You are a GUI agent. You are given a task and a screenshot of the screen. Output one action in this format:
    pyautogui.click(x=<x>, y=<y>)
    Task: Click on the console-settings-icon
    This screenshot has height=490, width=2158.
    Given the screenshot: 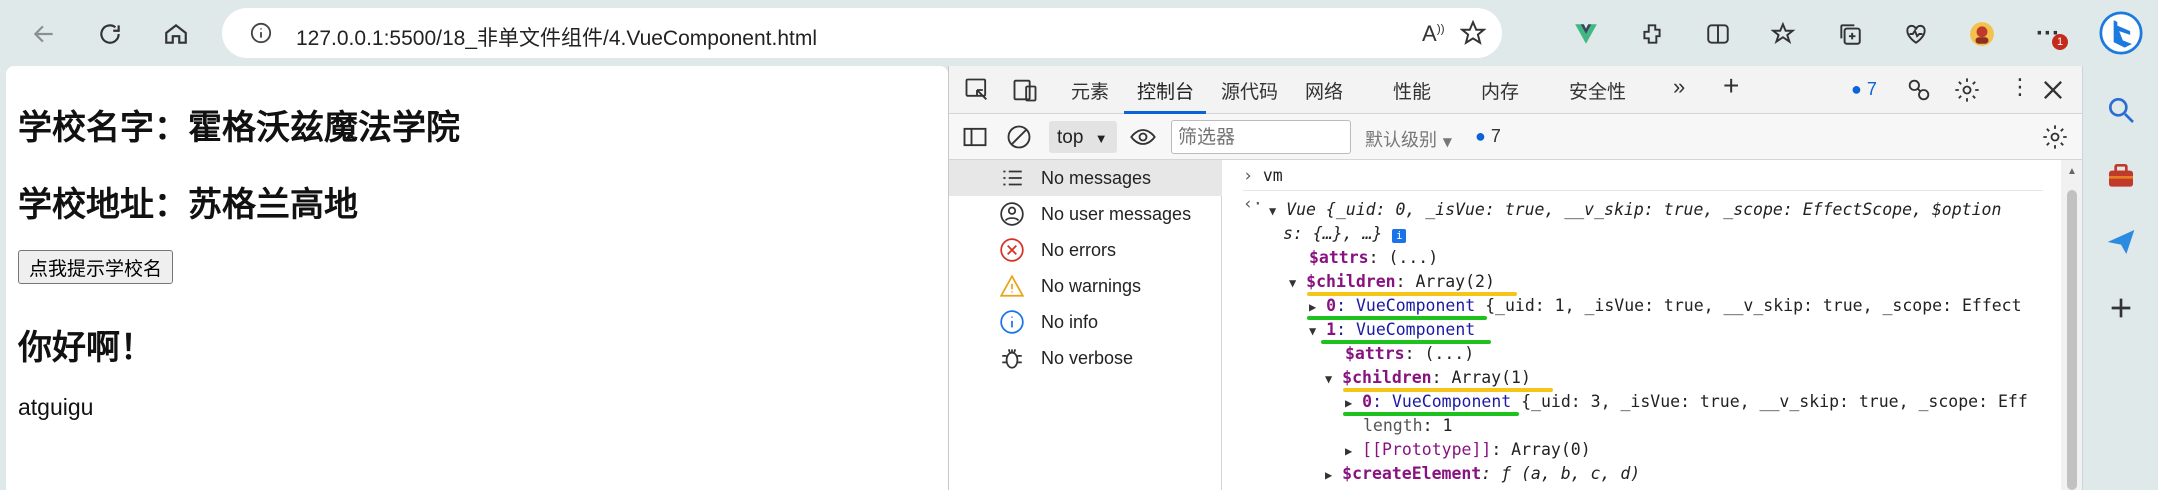 What is the action you would take?
    pyautogui.click(x=2055, y=137)
    